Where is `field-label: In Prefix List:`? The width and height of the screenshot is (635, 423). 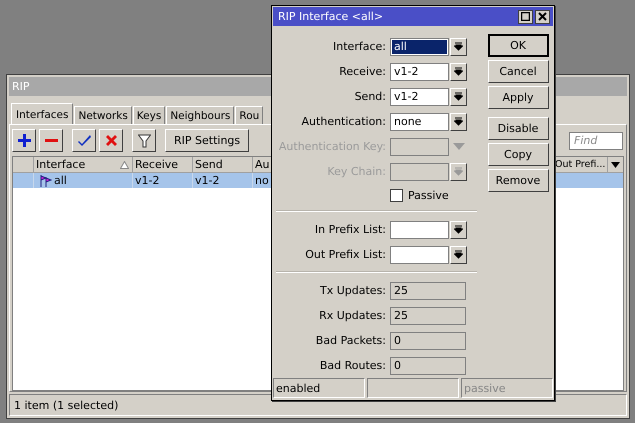 field-label: In Prefix List: is located at coordinates (350, 229).